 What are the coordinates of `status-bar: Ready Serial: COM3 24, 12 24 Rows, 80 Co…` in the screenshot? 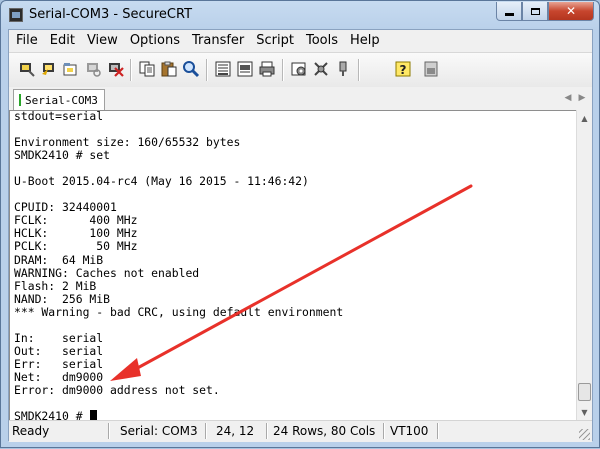 It's located at (300, 431).